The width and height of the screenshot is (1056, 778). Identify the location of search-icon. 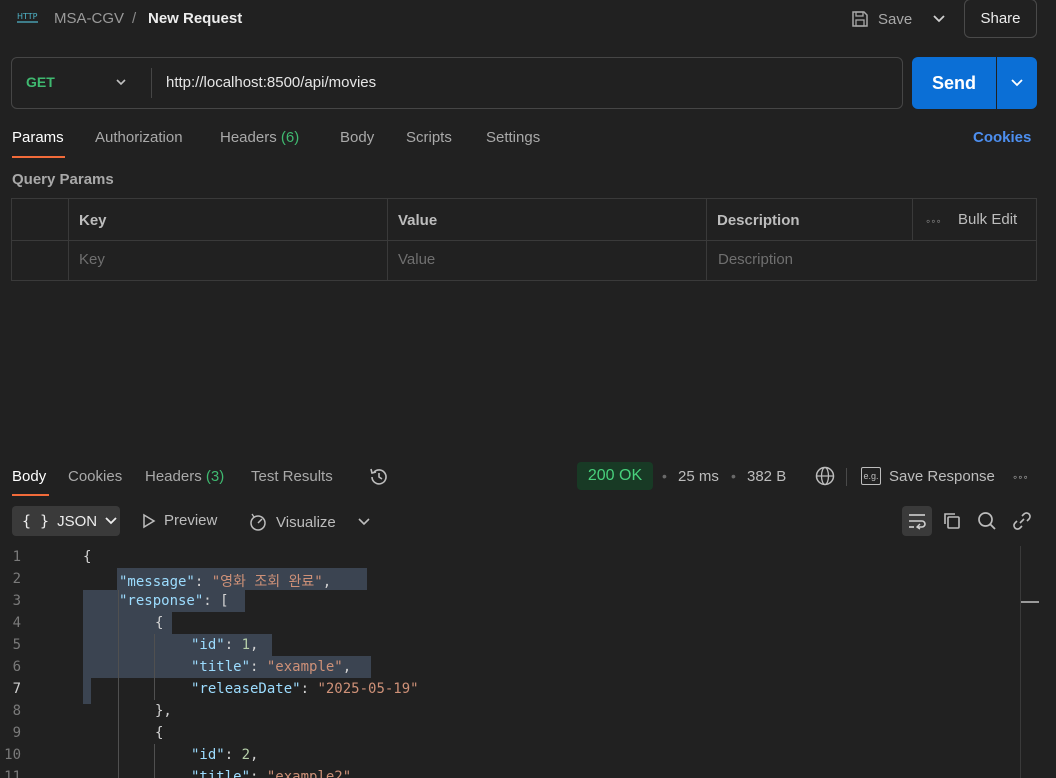
(987, 521).